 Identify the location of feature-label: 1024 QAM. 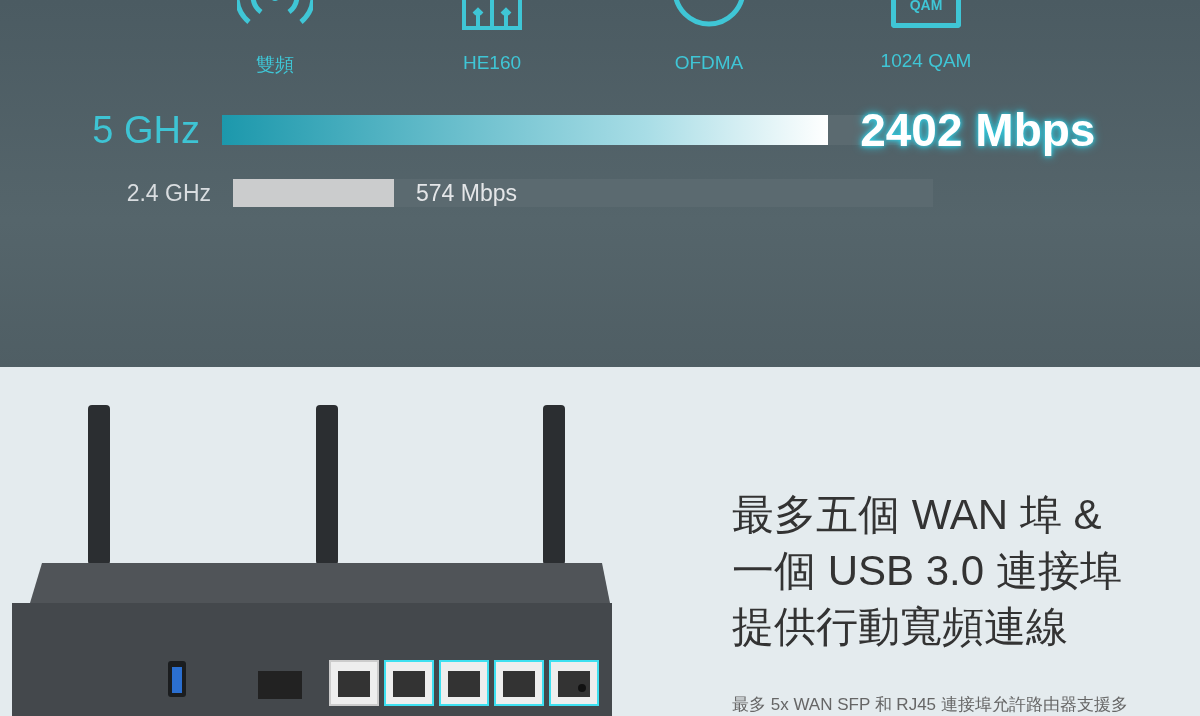
(926, 61).